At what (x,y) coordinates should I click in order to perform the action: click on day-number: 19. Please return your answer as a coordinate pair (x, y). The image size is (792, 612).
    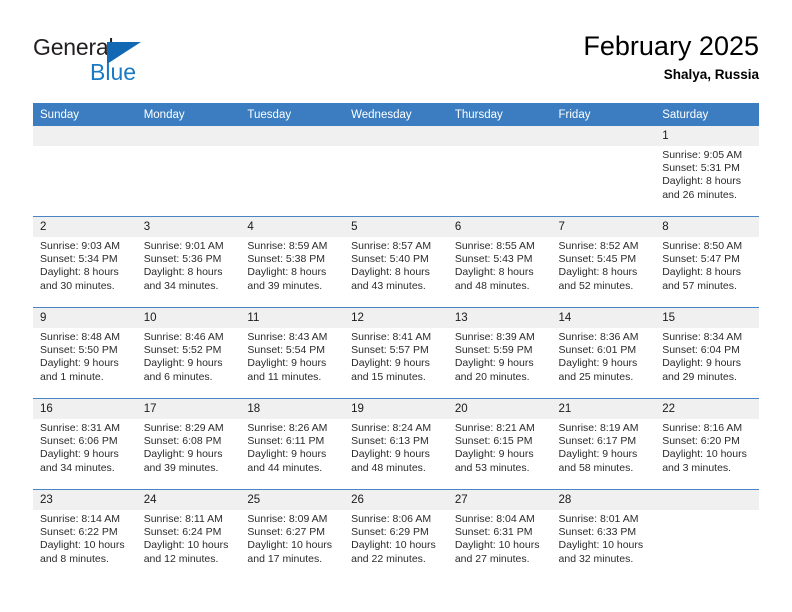
    Looking at the image, I should click on (396, 409).